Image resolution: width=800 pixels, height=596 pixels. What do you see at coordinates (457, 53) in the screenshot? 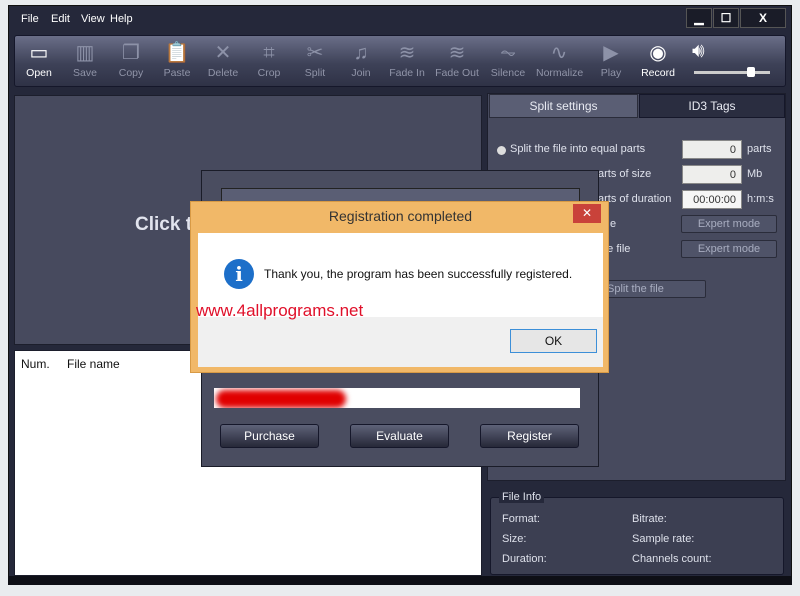
I see `fade-out-icon: ≋` at bounding box center [457, 53].